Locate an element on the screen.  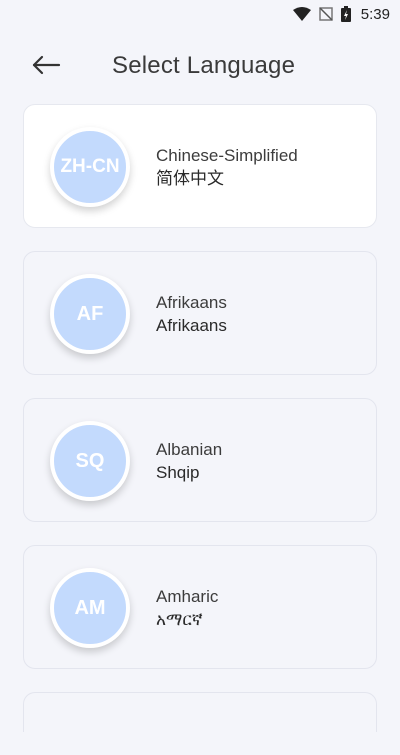
battery-charging-icon is located at coordinates (345, 14).